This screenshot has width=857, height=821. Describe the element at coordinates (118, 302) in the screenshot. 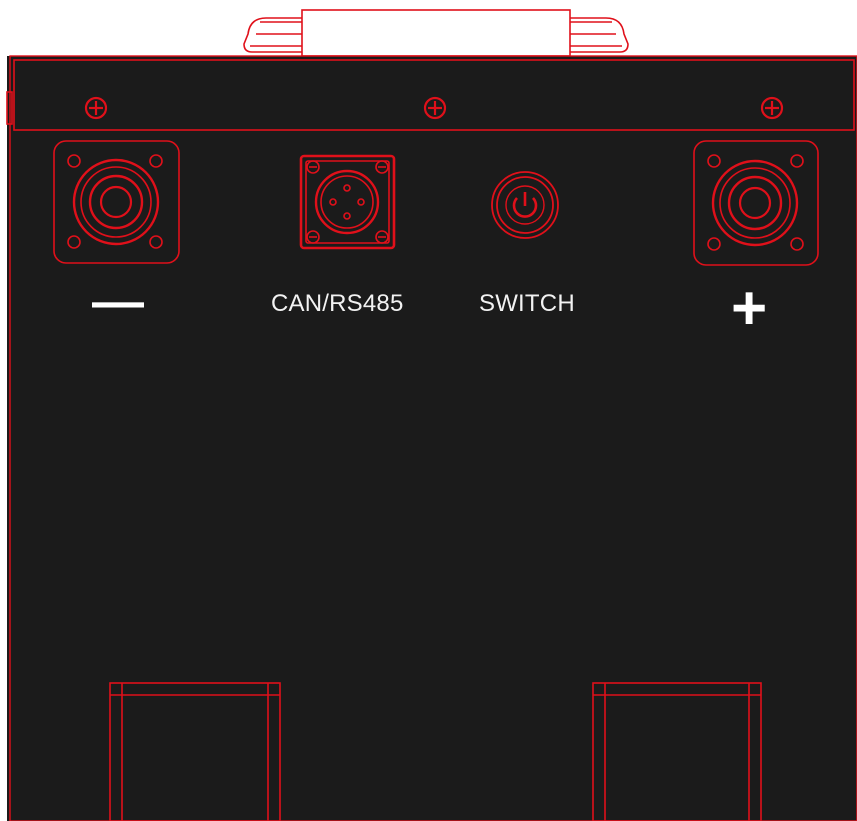

I see `negative-sign-label: —` at that location.